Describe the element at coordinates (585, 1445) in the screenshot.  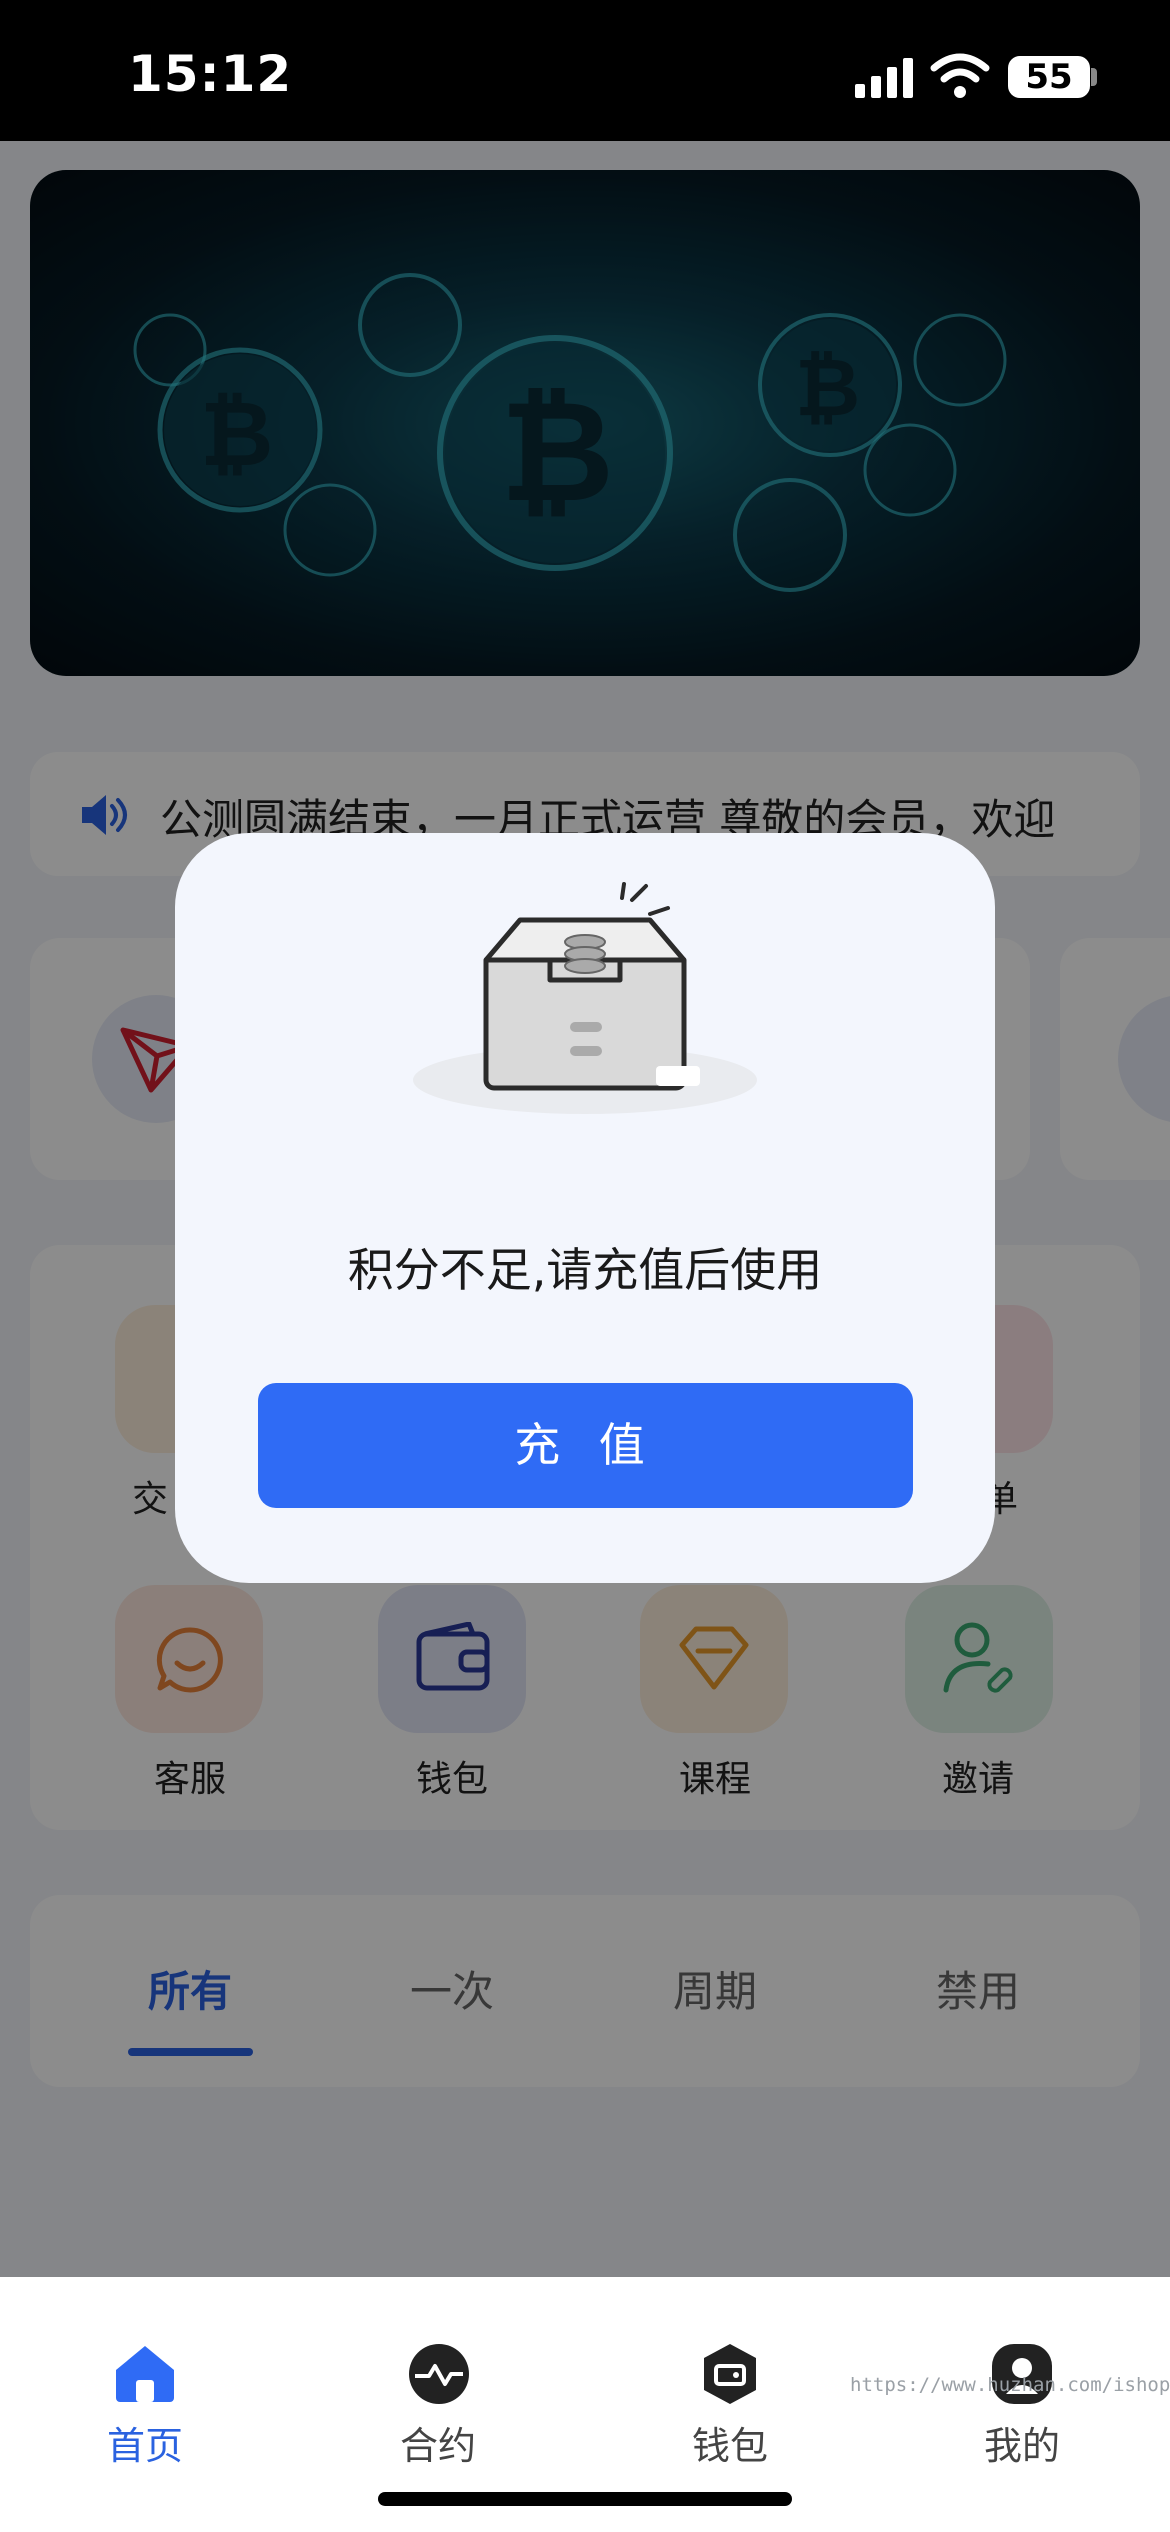
I see `recharge-button: 充 值` at that location.